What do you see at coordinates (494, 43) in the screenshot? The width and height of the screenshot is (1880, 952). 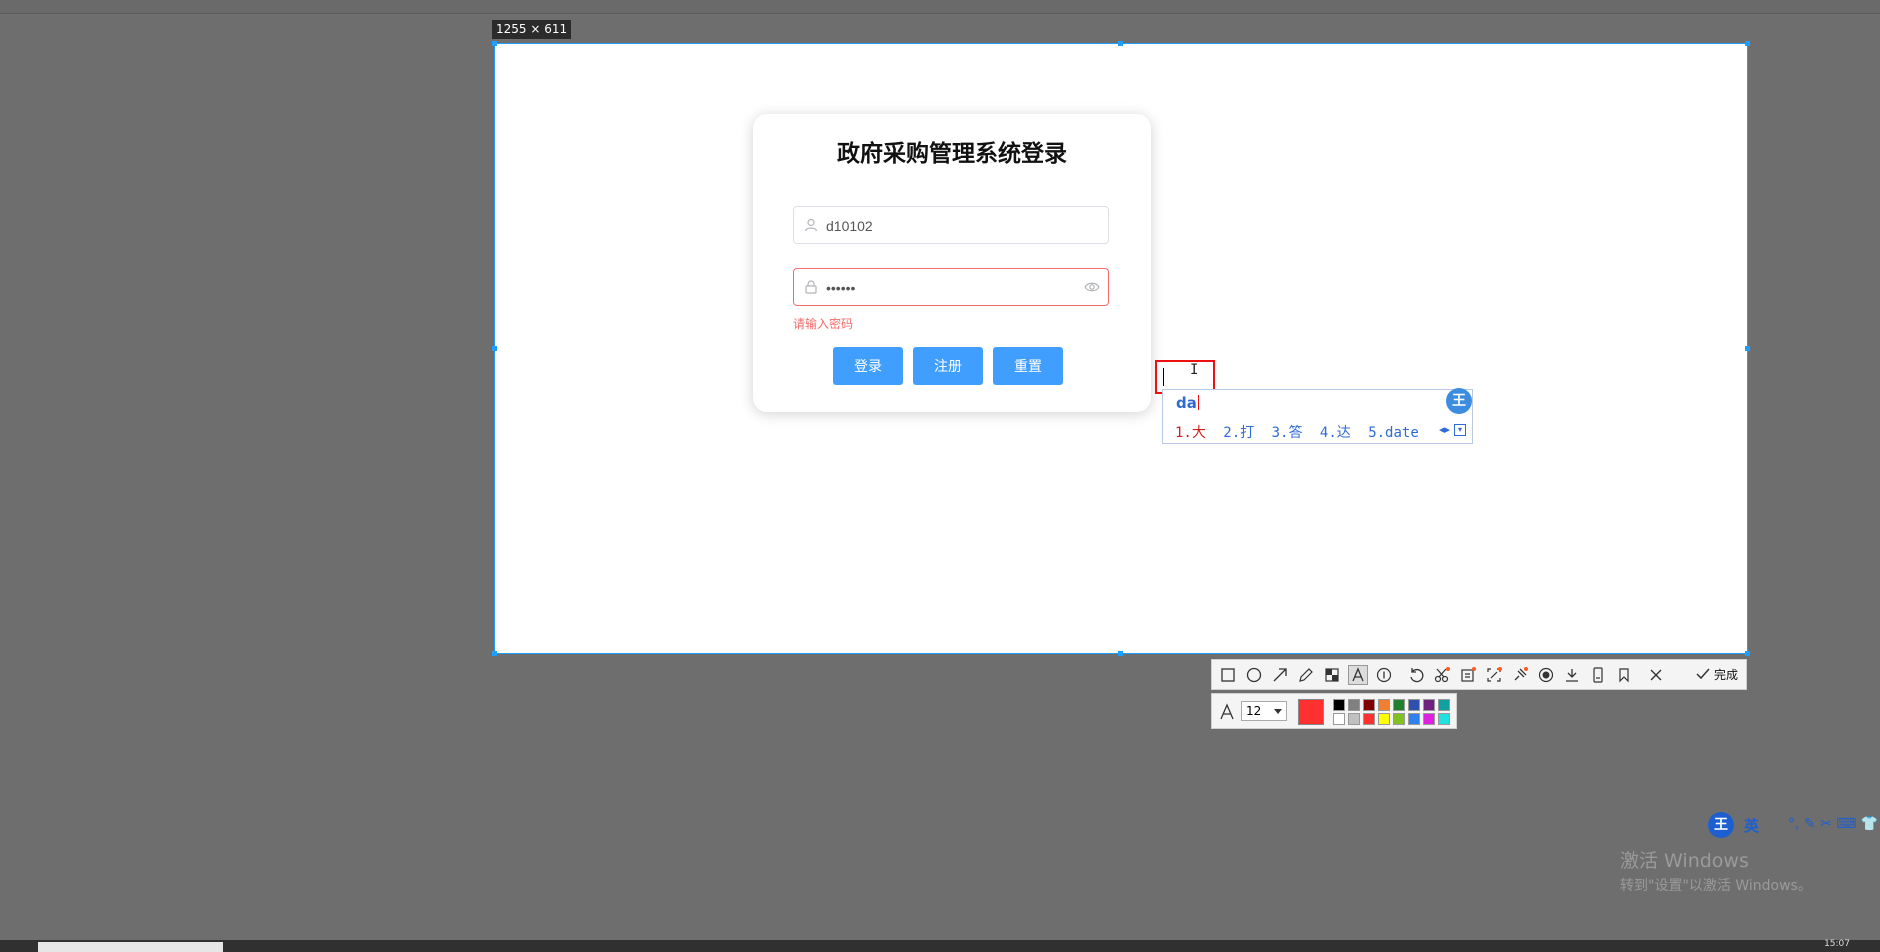 I see `resize-handle-tl` at bounding box center [494, 43].